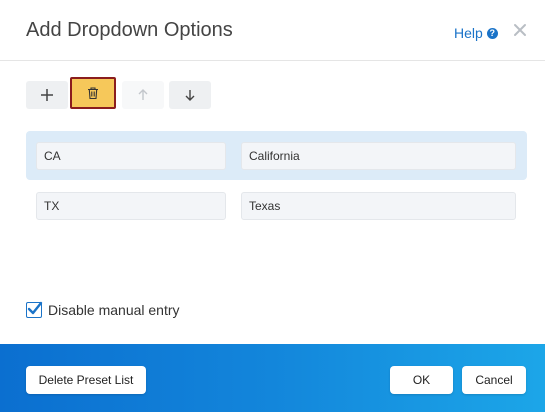  Describe the element at coordinates (378, 206) in the screenshot. I see `option-label-field: Texas` at that location.